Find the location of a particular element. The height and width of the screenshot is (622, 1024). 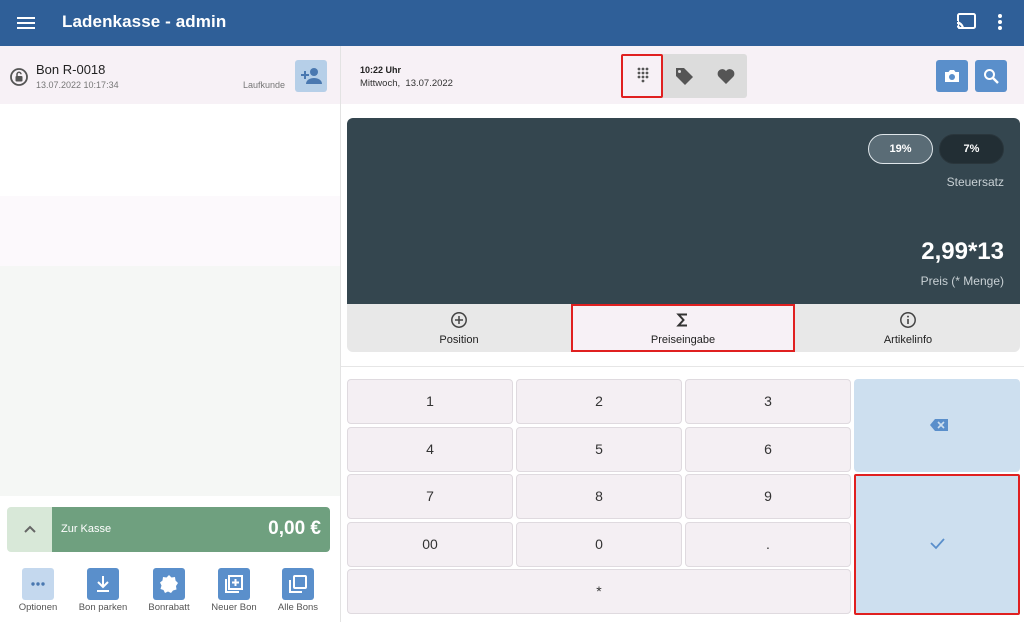

heart-icon is located at coordinates (726, 76).